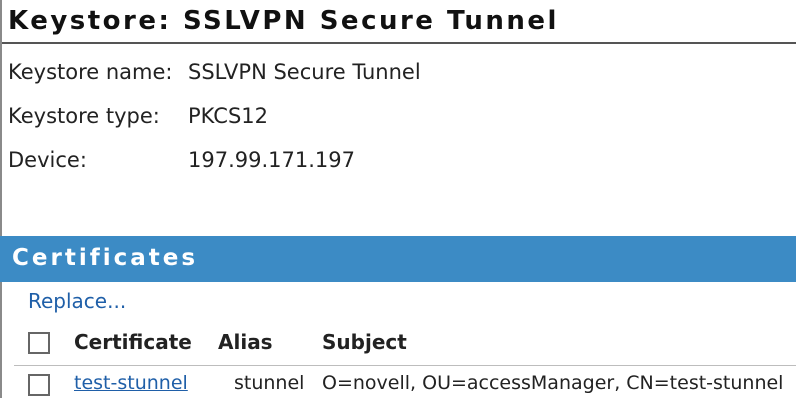 This screenshot has width=796, height=398. Describe the element at coordinates (405, 365) in the screenshot. I see `table-header-divider` at that location.